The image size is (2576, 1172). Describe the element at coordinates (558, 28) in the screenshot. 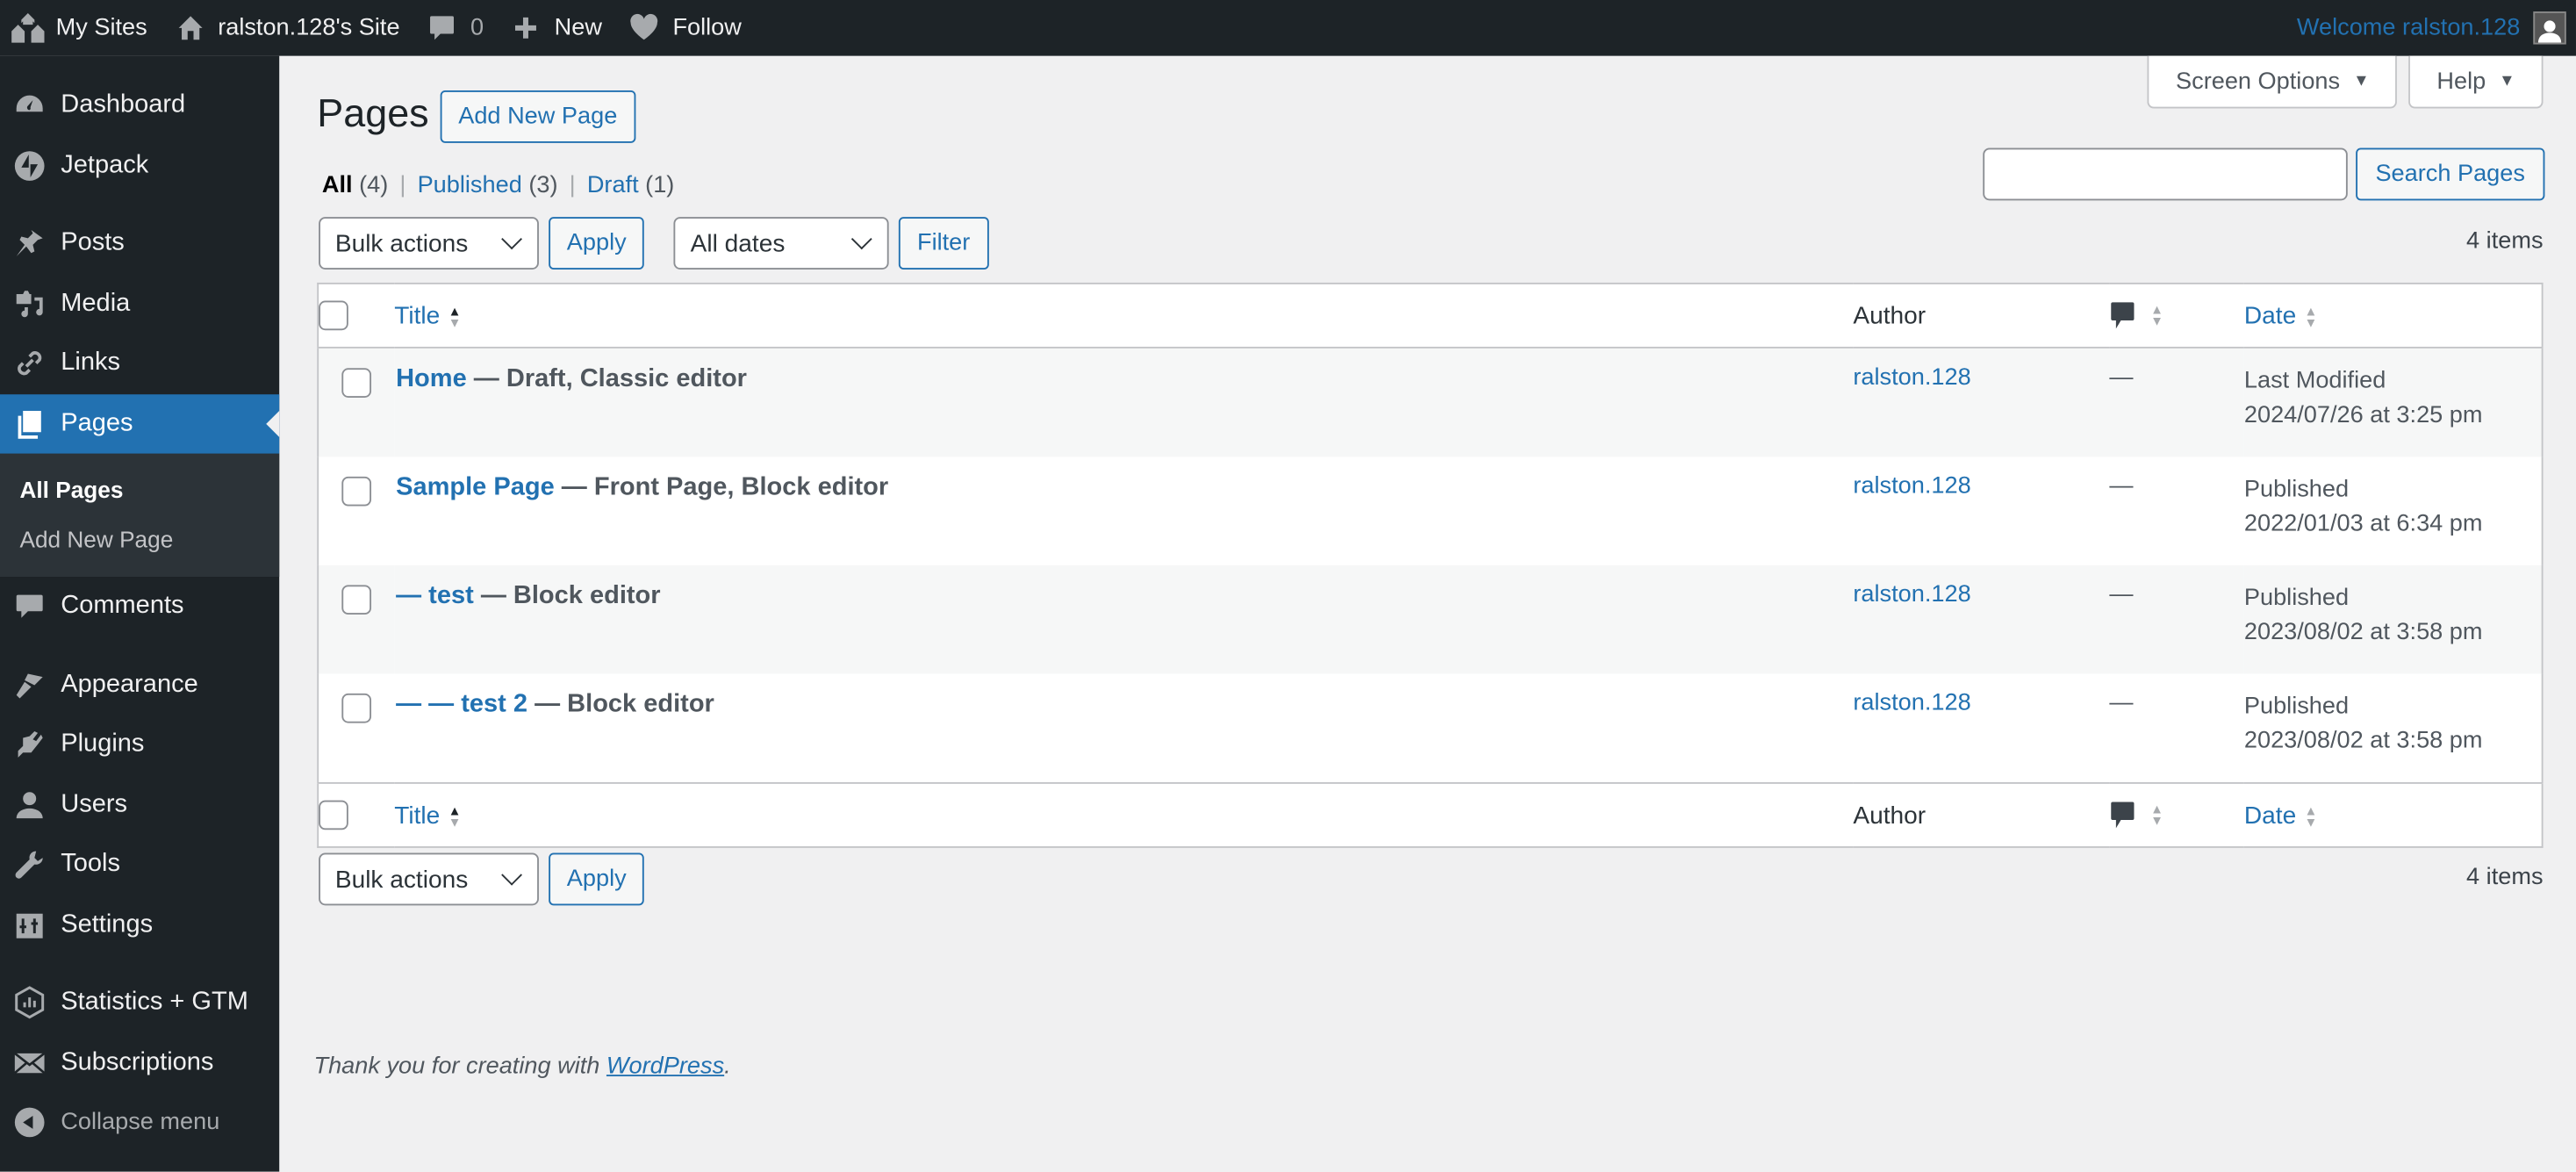

I see `new-content-link: New` at that location.